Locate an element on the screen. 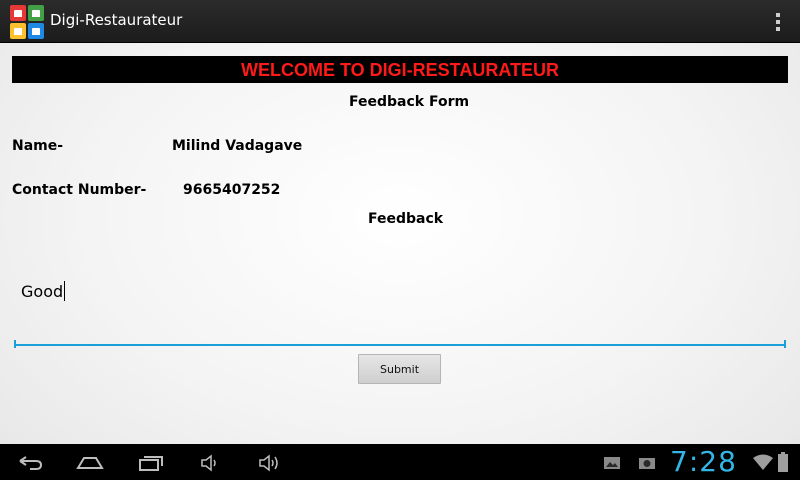 The image size is (800, 480). clock: 7:28 is located at coordinates (703, 461).